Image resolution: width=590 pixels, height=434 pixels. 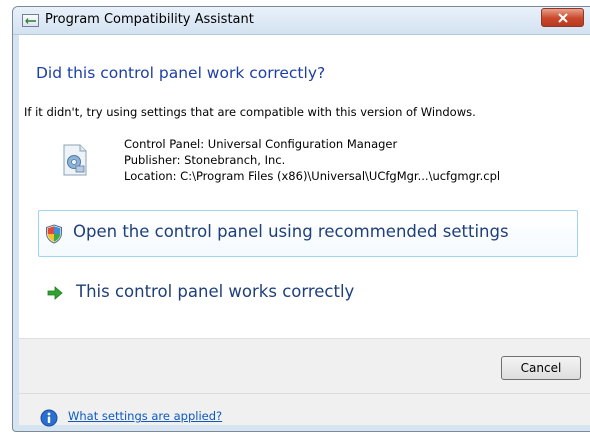 I want to click on program-window-icon, so click(x=30, y=20).